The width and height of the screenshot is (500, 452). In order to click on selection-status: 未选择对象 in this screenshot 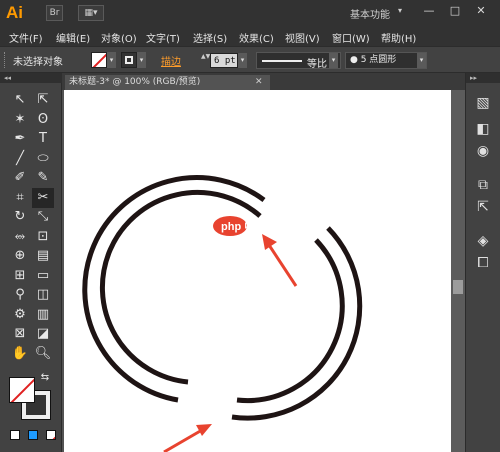, I will do `click(38, 62)`.